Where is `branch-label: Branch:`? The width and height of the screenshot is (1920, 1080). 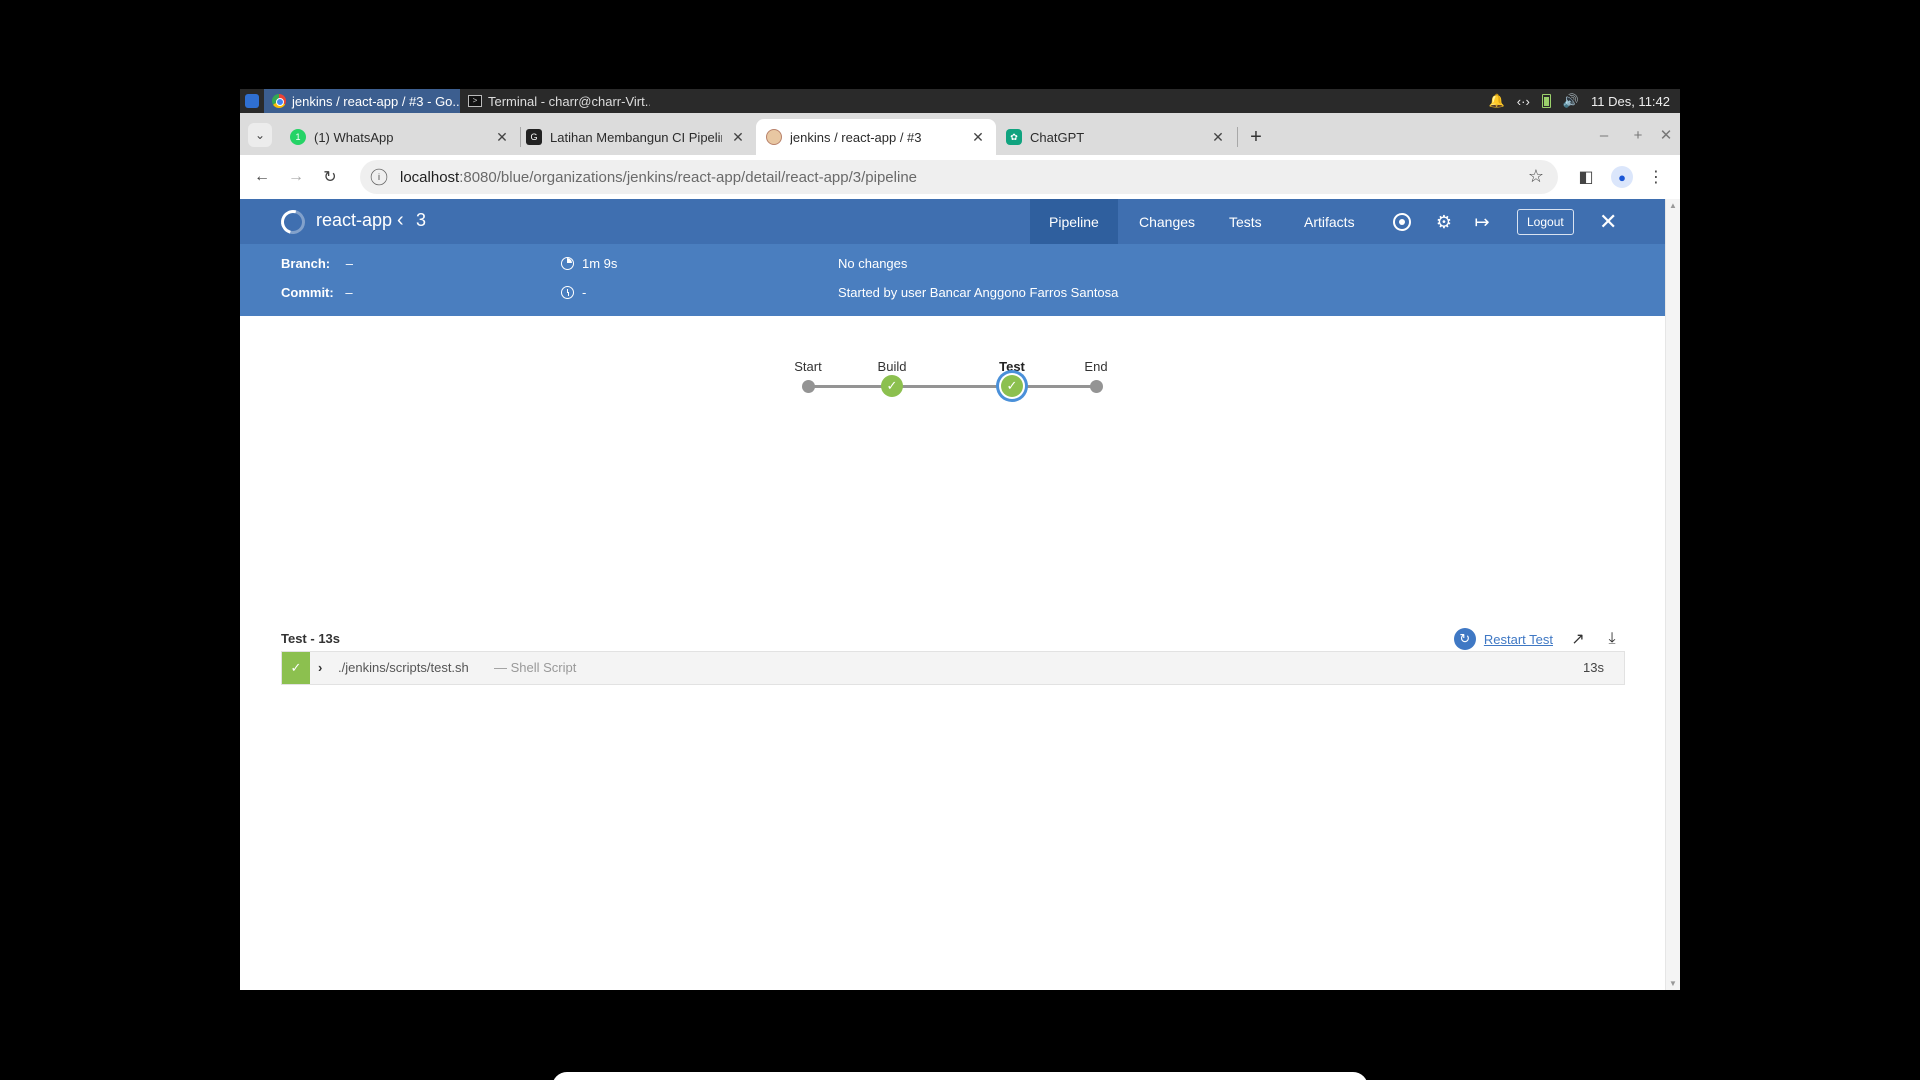
branch-label: Branch: is located at coordinates (306, 263).